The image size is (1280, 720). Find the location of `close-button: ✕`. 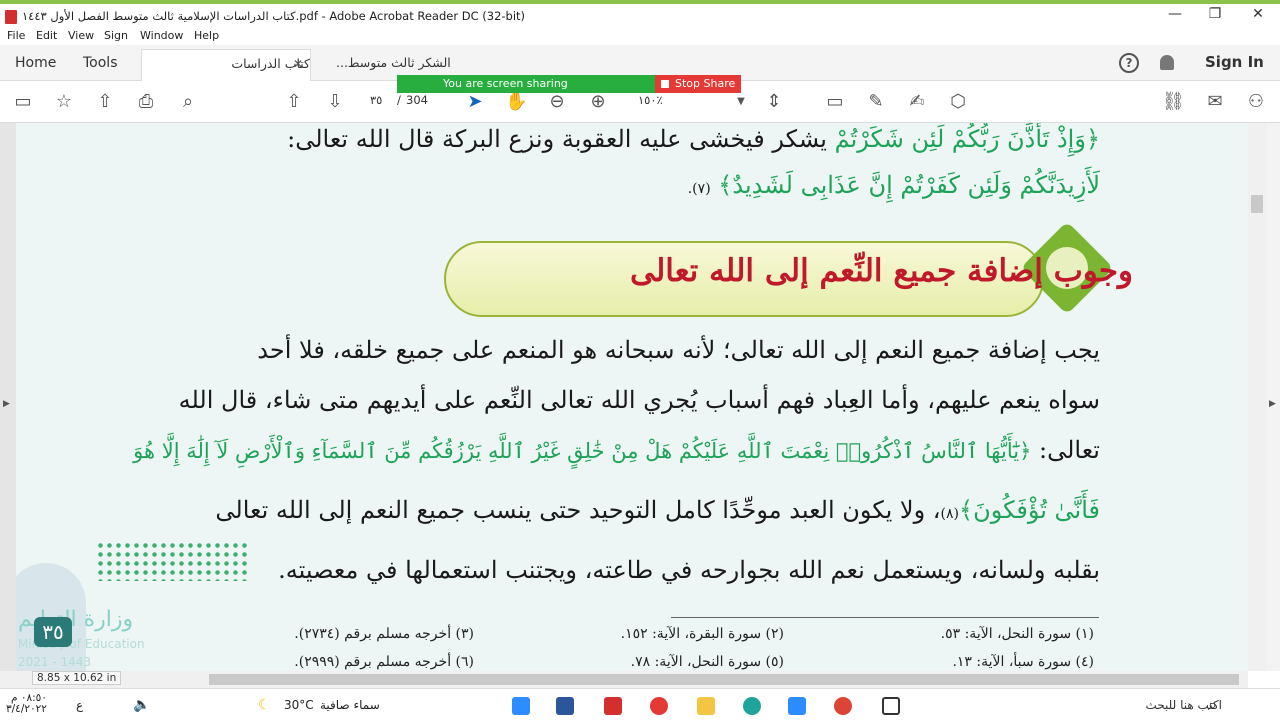

close-button: ✕ is located at coordinates (1258, 14).